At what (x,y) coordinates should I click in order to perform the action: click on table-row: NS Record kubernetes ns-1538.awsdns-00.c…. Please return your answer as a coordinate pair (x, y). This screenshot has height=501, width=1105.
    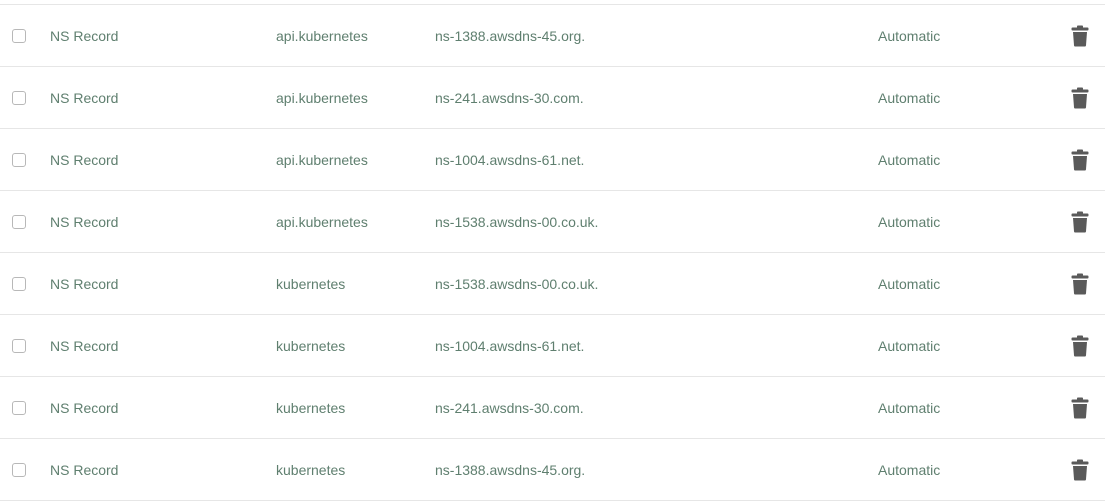
    Looking at the image, I should click on (552, 284).